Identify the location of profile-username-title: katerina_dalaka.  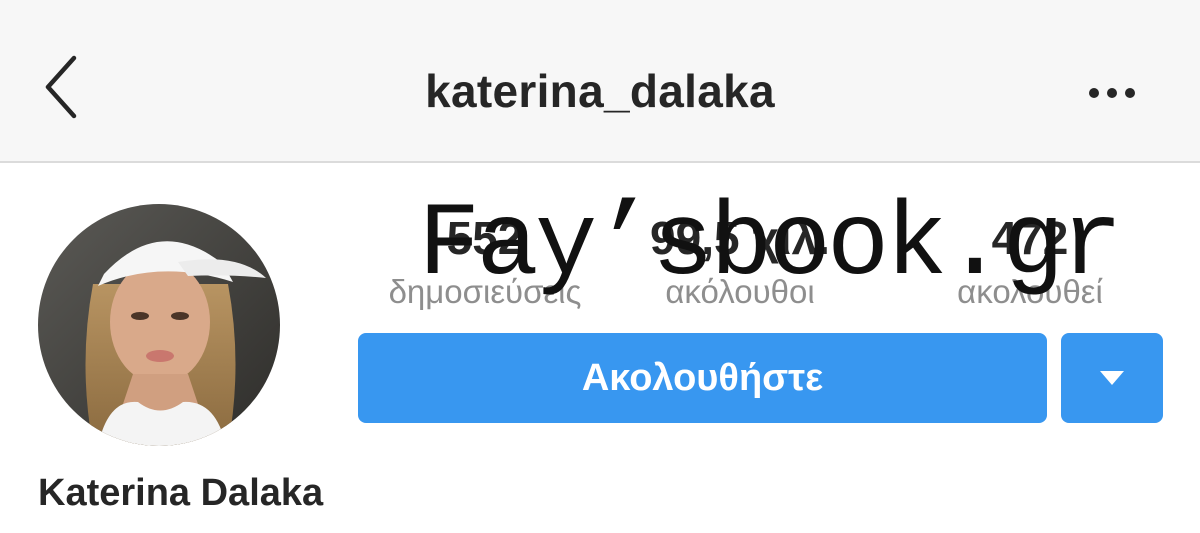
(600, 91).